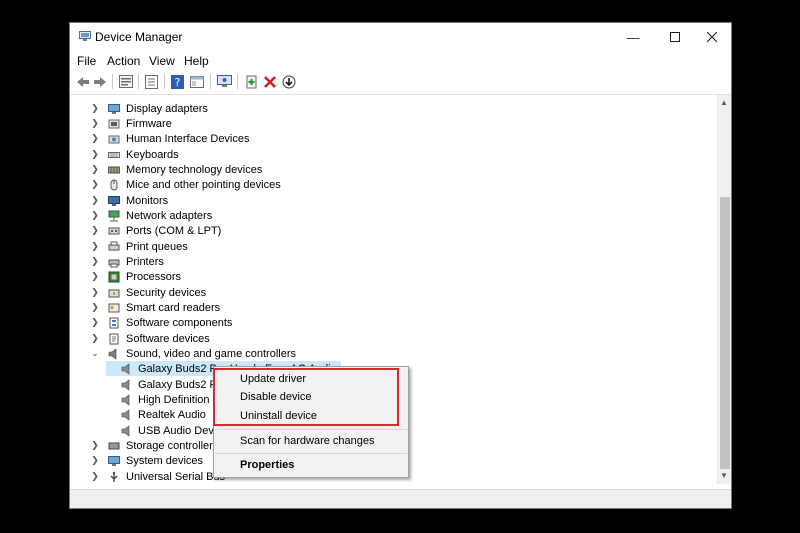  Describe the element at coordinates (306, 397) in the screenshot. I see `annotation-highlight` at that location.